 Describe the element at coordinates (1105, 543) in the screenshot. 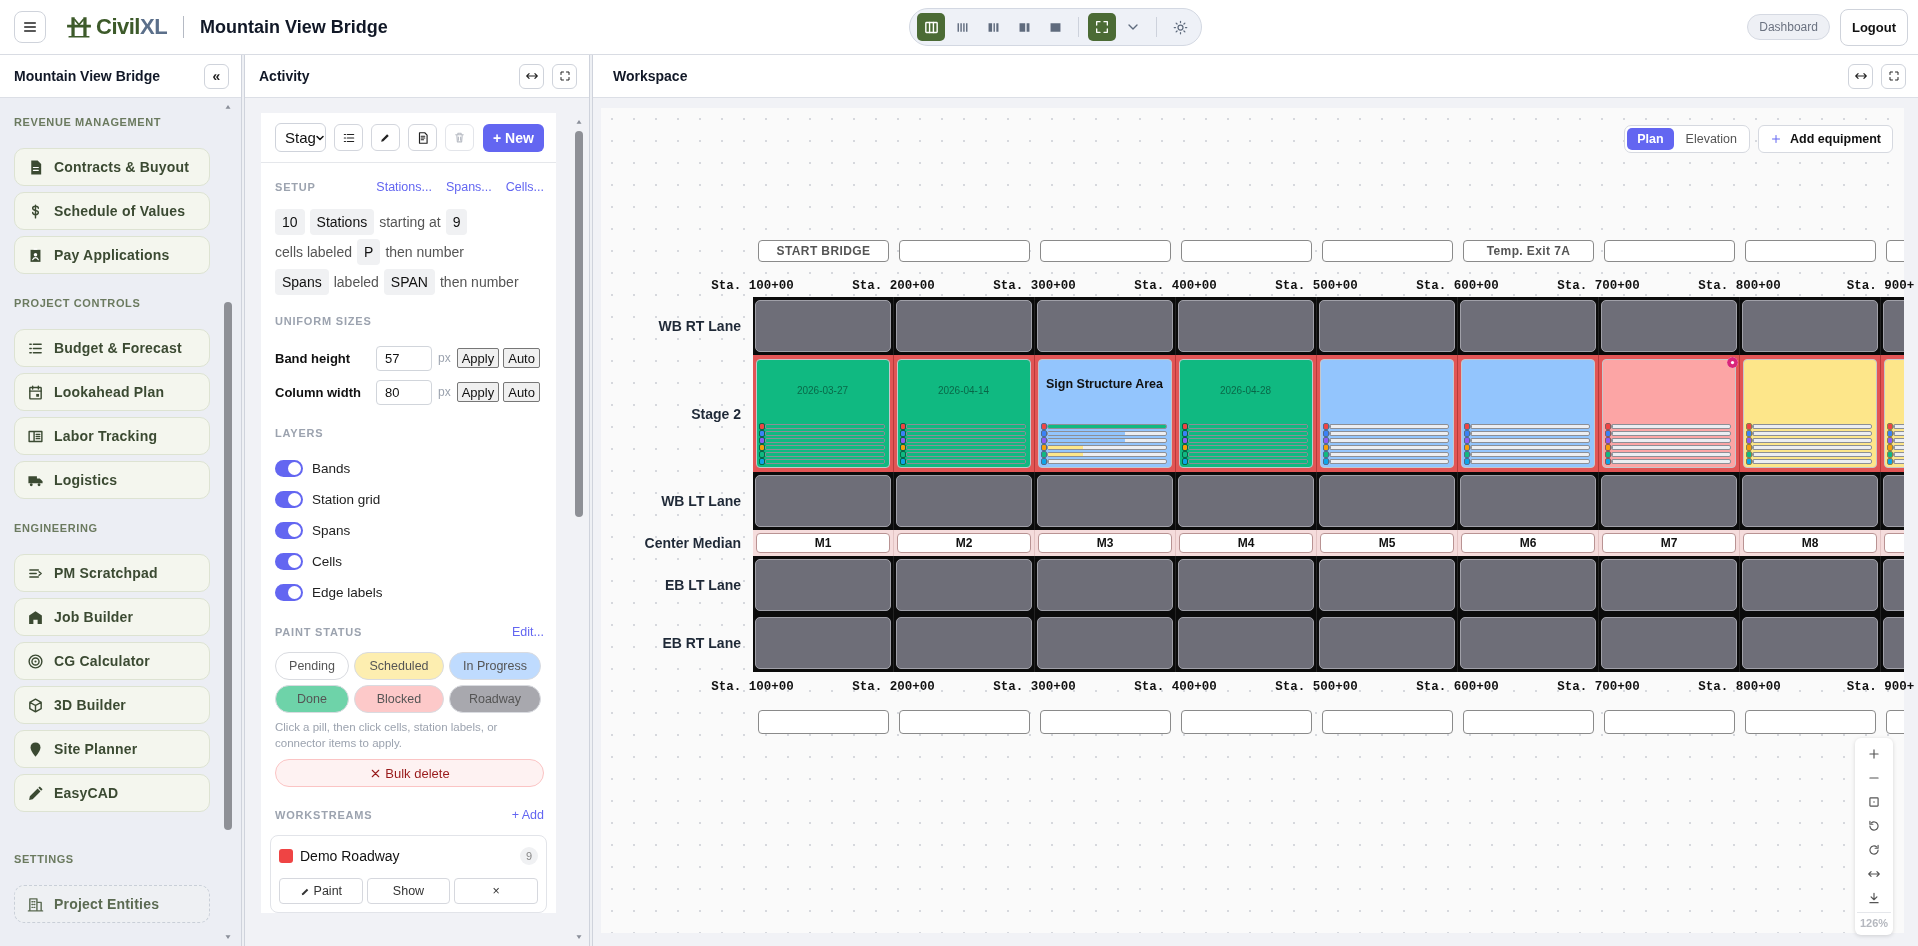

I see `median-cell: M3` at that location.